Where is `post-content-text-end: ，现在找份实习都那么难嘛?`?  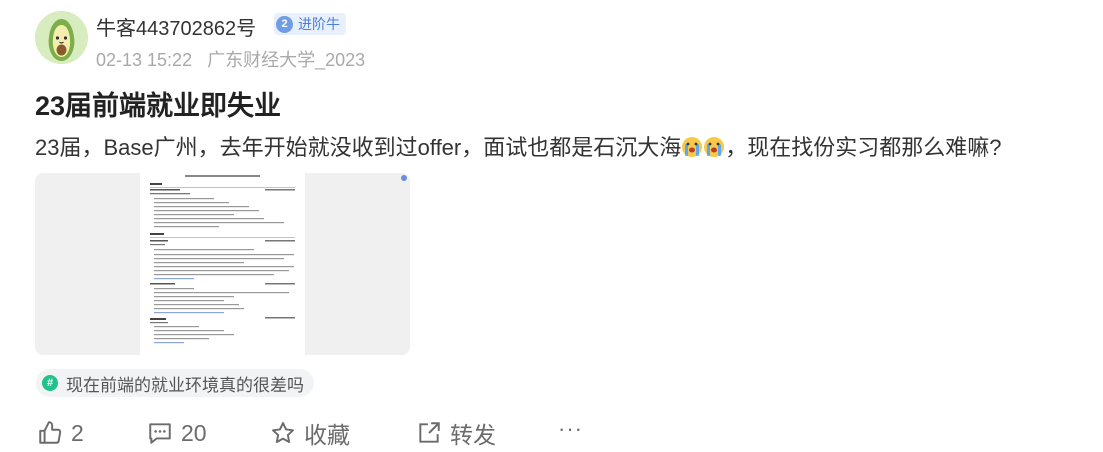
post-content-text-end: ，现在找份实习都那么难嘛? is located at coordinates (863, 147).